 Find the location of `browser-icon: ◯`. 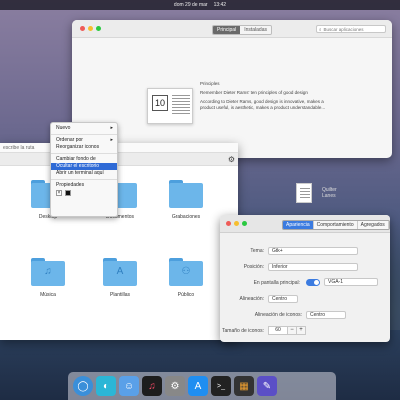

browser-icon: ◯ is located at coordinates (83, 386).